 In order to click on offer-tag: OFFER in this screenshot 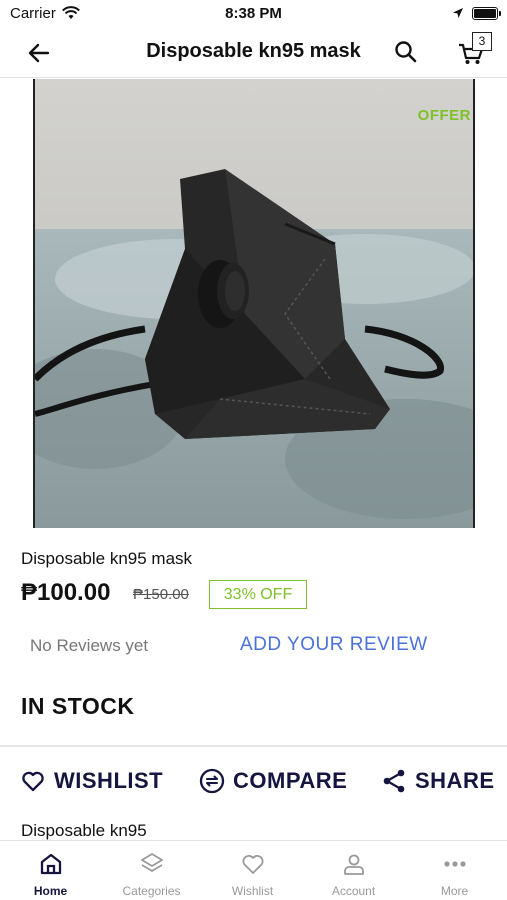, I will do `click(444, 115)`.